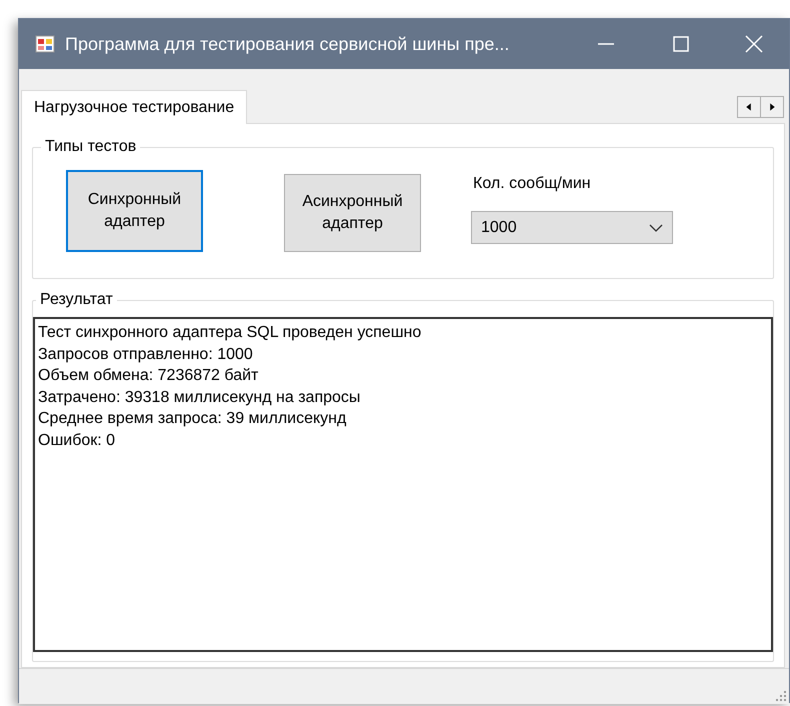 The image size is (790, 706). I want to click on app-icon, so click(45, 44).